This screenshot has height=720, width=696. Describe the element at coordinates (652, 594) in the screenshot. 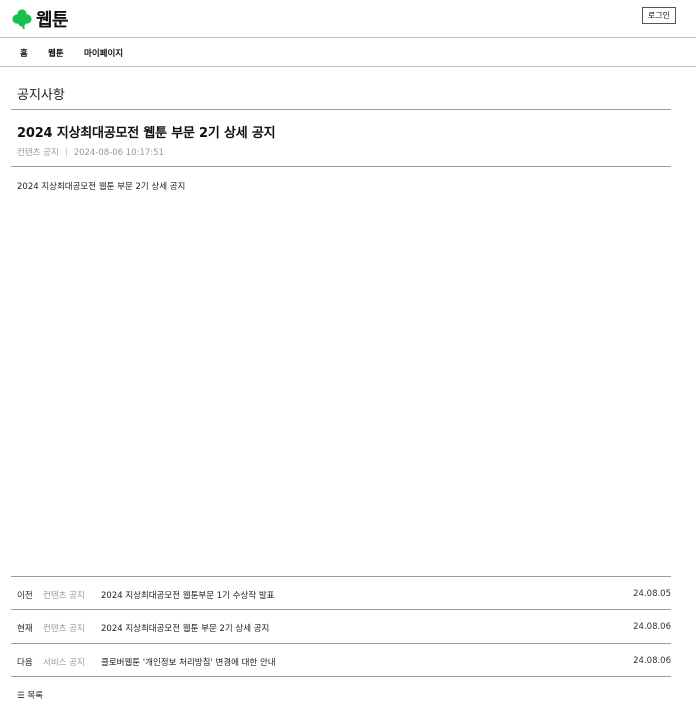

I see `post-nav-date: 24.08.05` at that location.